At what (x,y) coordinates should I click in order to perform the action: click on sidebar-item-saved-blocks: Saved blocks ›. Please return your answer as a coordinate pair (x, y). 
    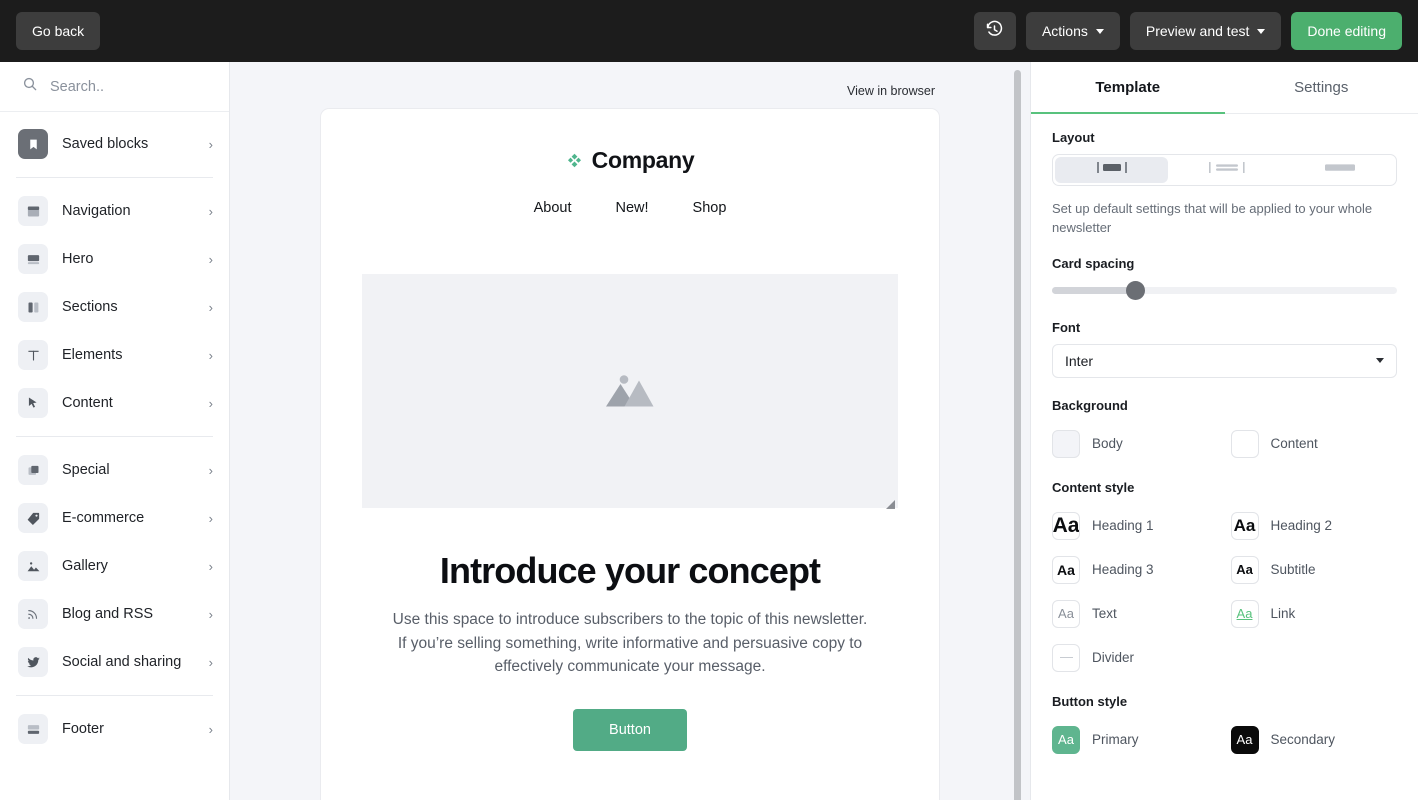
    Looking at the image, I should click on (114, 144).